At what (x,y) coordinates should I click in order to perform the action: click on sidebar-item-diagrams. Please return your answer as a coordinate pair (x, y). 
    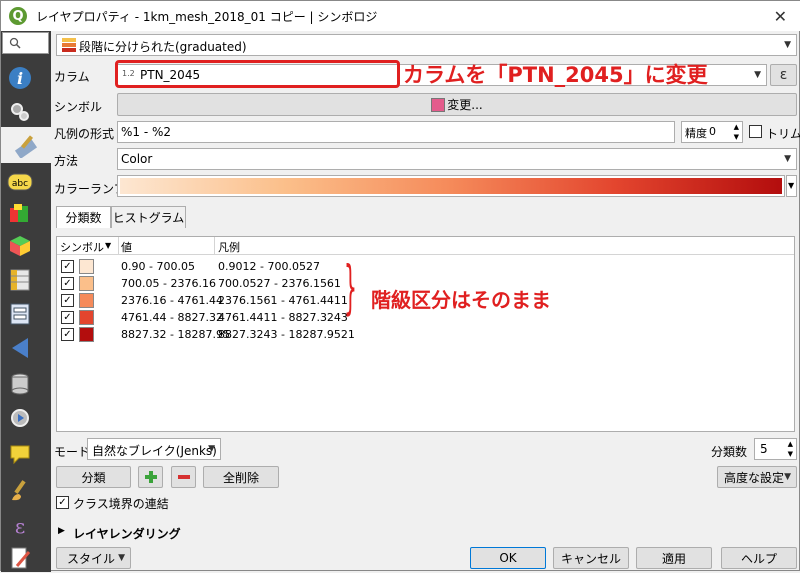
    Looking at the image, I should click on (20, 214).